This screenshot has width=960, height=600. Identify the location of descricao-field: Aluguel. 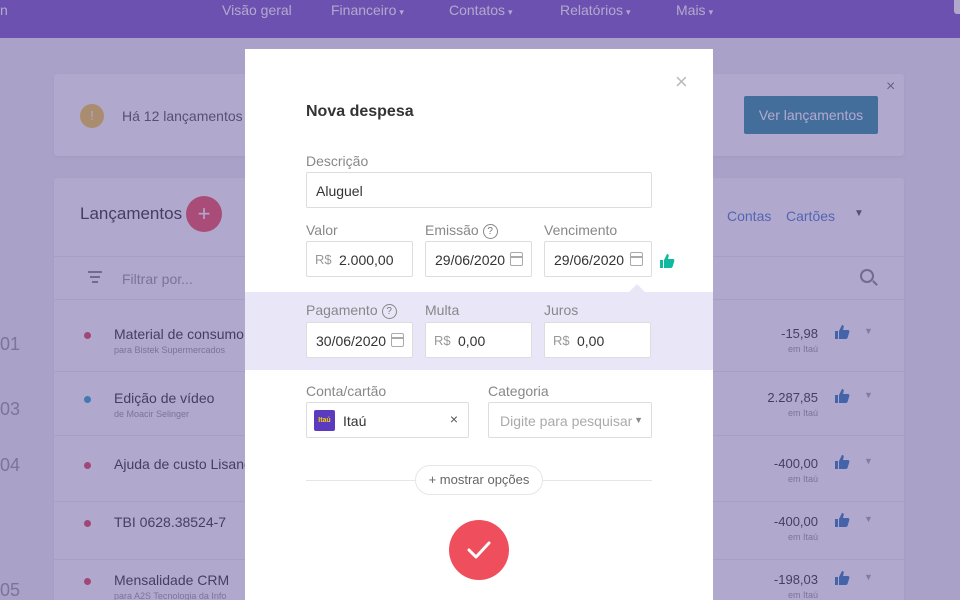
(479, 190).